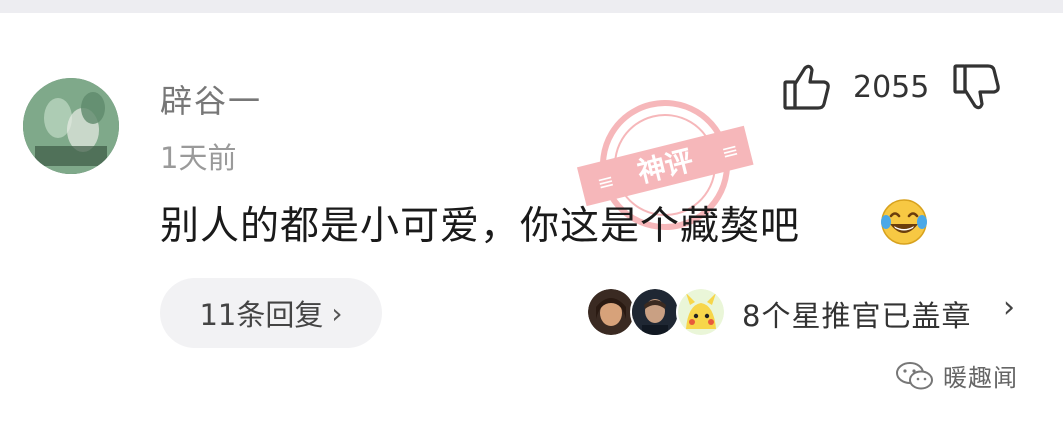 Image resolution: width=1063 pixels, height=422 pixels. What do you see at coordinates (71, 126) in the screenshot?
I see `user-avatar` at bounding box center [71, 126].